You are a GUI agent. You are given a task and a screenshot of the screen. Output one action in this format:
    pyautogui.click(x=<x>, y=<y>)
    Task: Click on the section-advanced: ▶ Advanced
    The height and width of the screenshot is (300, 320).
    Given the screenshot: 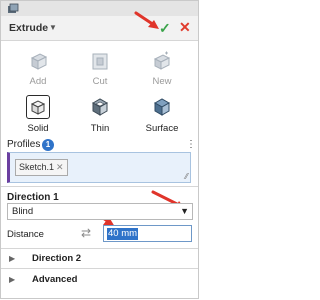 What is the action you would take?
    pyautogui.click(x=100, y=280)
    